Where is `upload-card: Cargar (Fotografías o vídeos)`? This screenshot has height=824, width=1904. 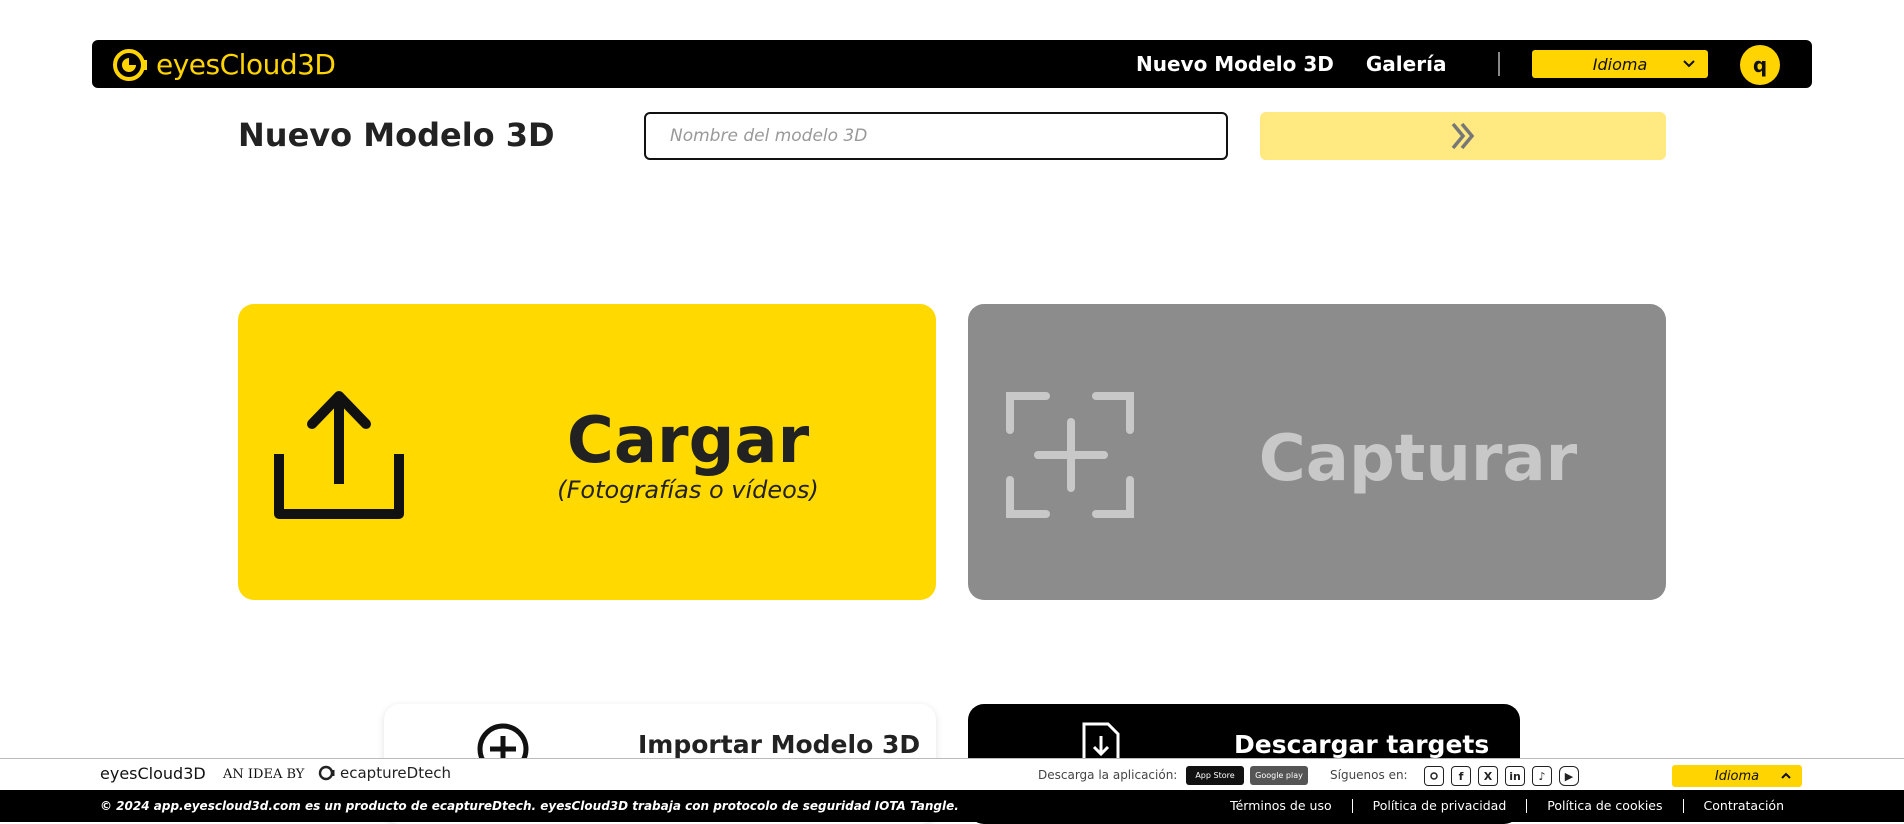 upload-card: Cargar (Fotografías o vídeos) is located at coordinates (587, 452).